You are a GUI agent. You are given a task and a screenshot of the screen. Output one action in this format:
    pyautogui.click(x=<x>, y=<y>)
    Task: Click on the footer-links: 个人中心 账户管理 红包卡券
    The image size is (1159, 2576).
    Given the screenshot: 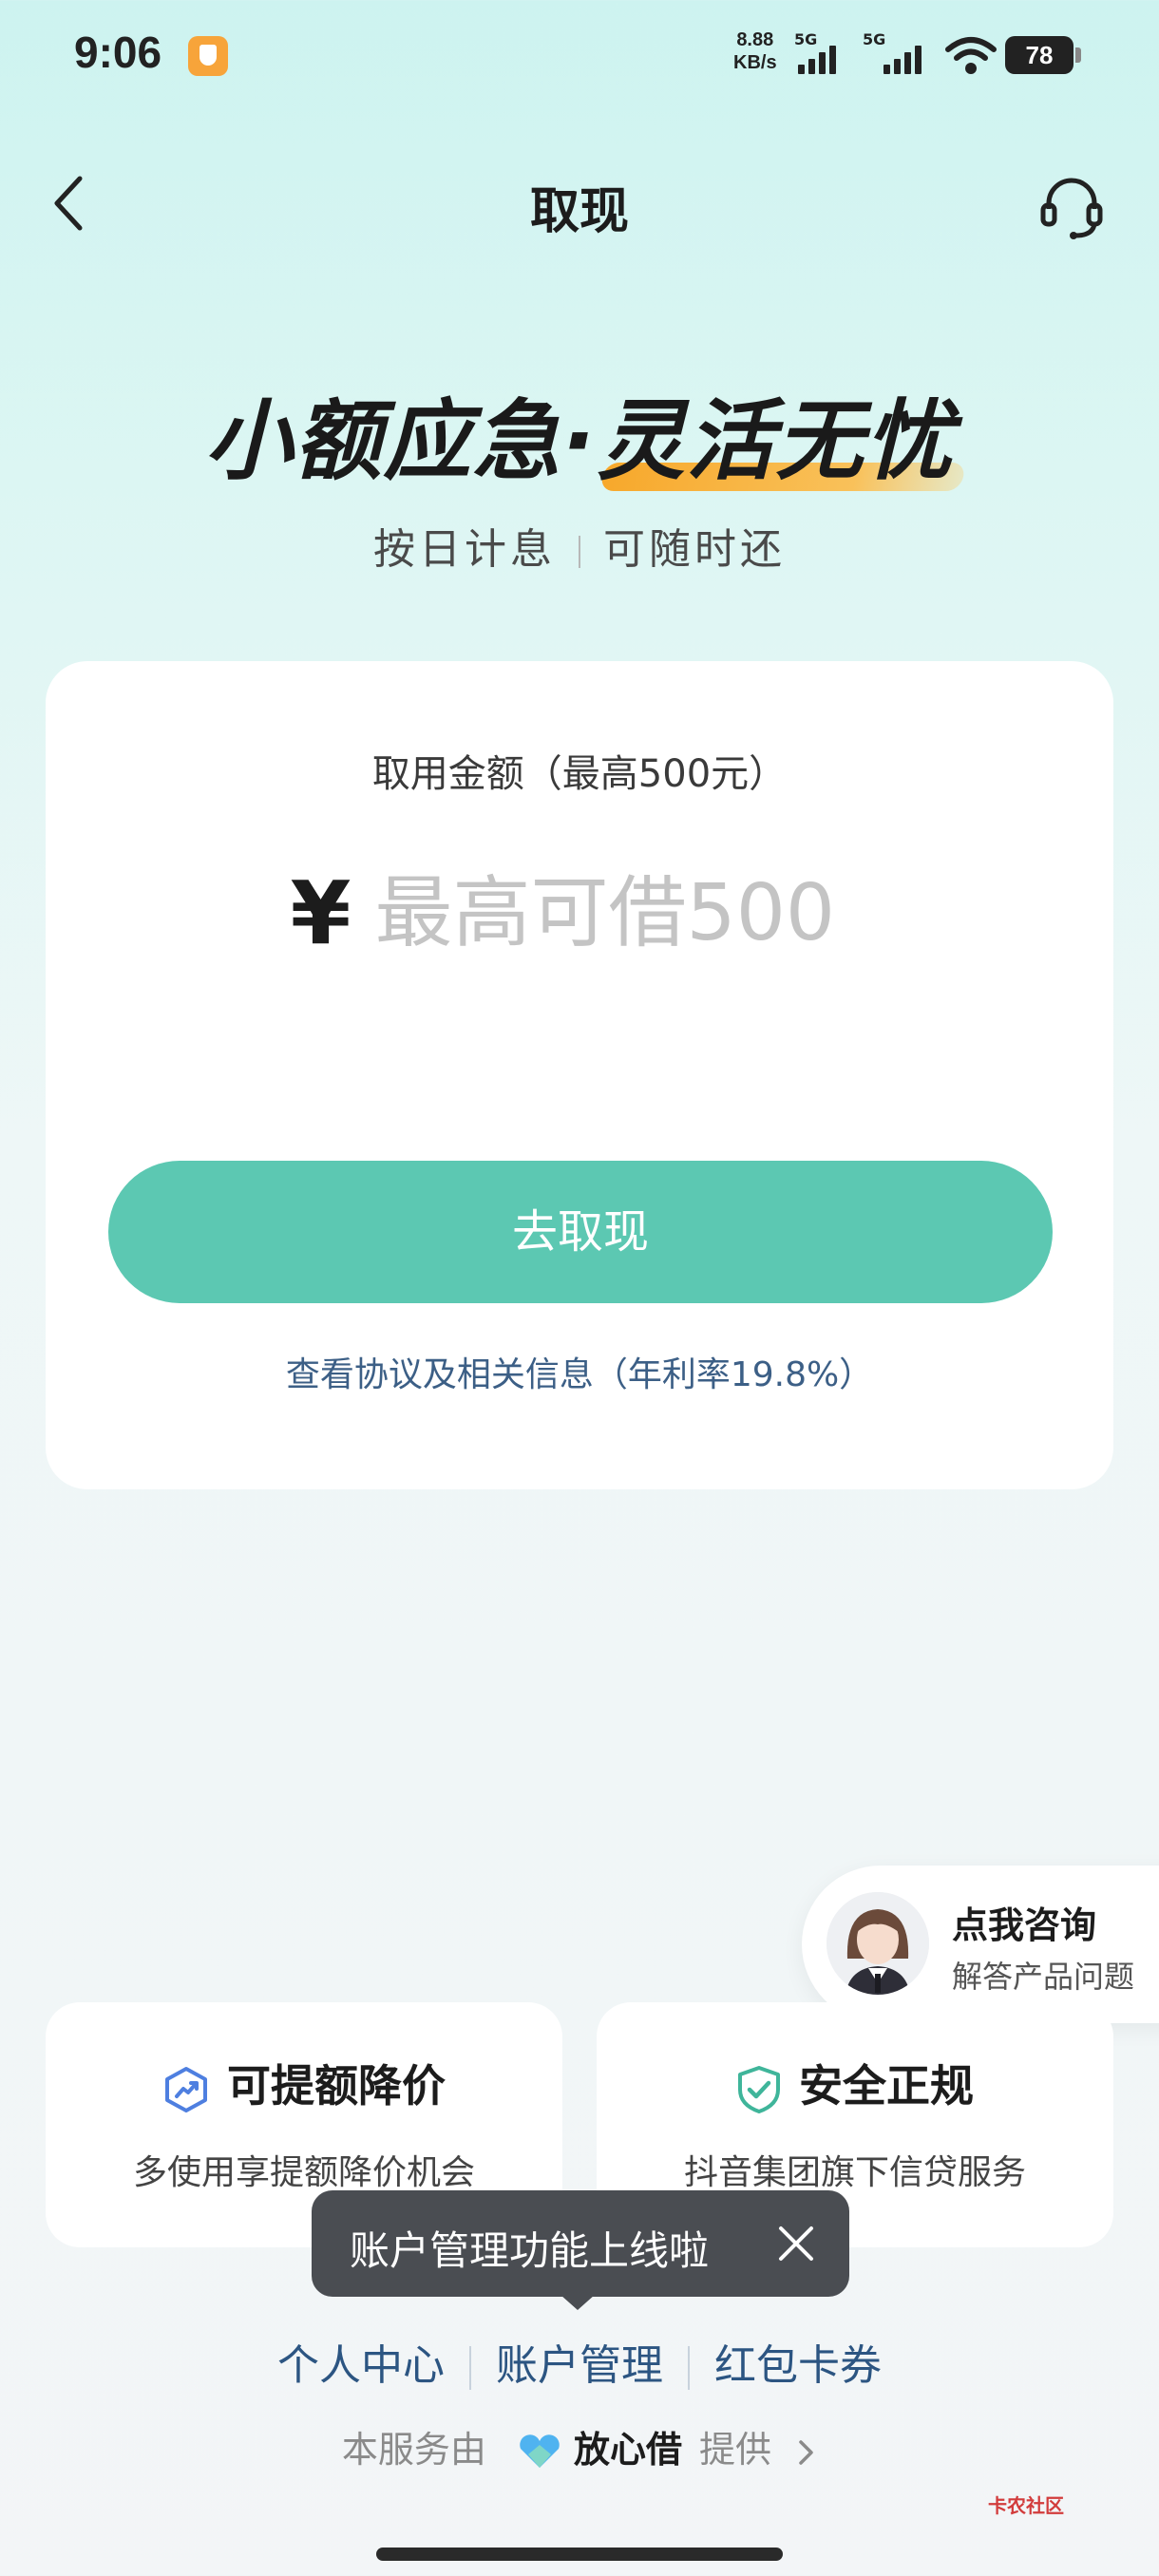 What is the action you would take?
    pyautogui.click(x=579, y=2361)
    